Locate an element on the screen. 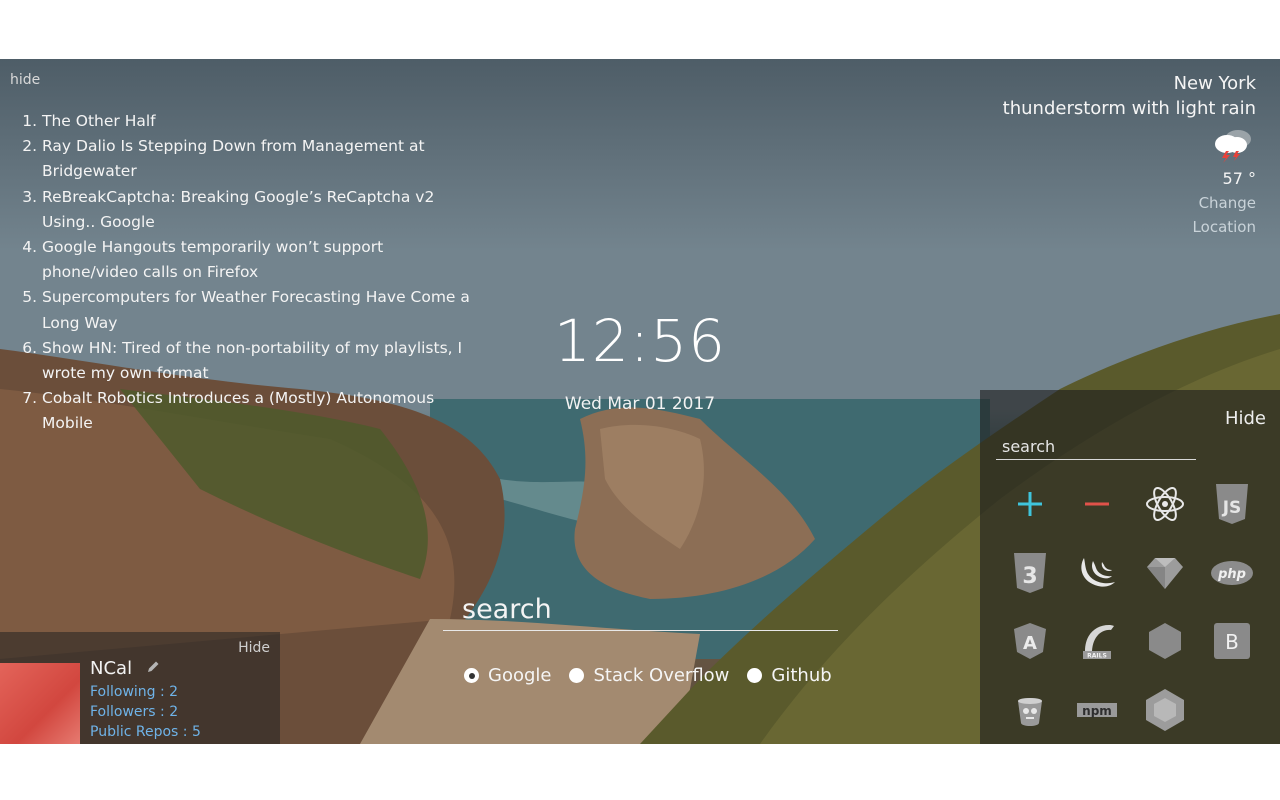 The width and height of the screenshot is (1280, 800). github-username: NCal is located at coordinates (111, 668).